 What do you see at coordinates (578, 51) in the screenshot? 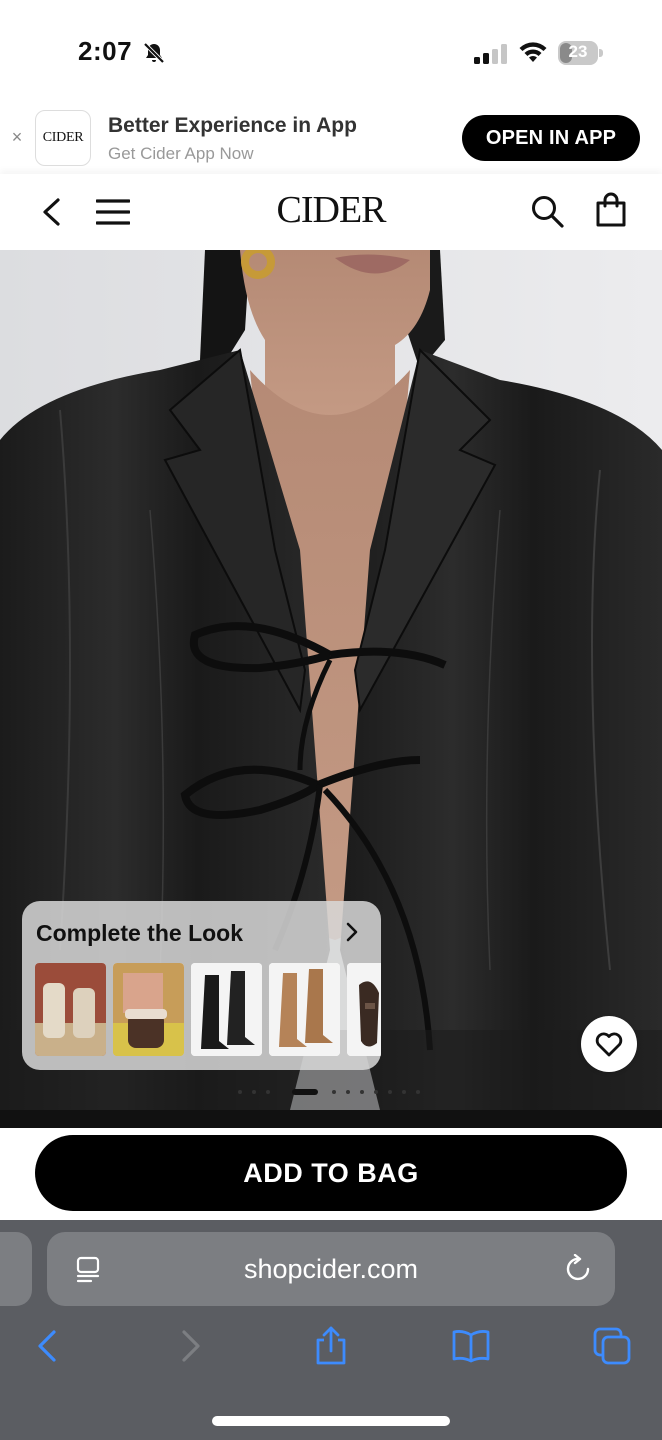
I see `battery-level: 23` at bounding box center [578, 51].